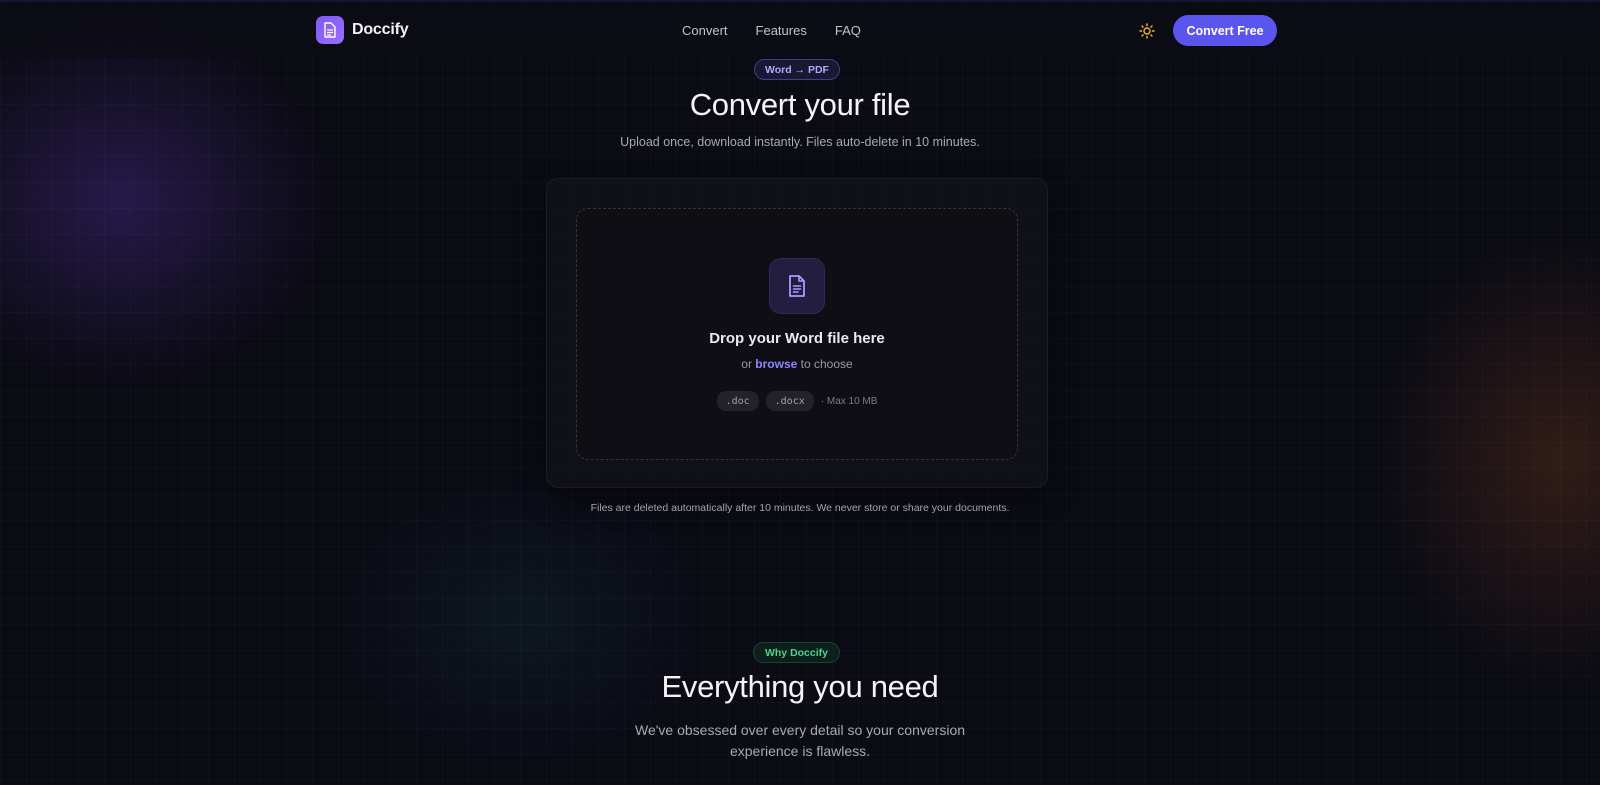 The height and width of the screenshot is (785, 1600). I want to click on max-size-note: · Max 10 MB, so click(849, 401).